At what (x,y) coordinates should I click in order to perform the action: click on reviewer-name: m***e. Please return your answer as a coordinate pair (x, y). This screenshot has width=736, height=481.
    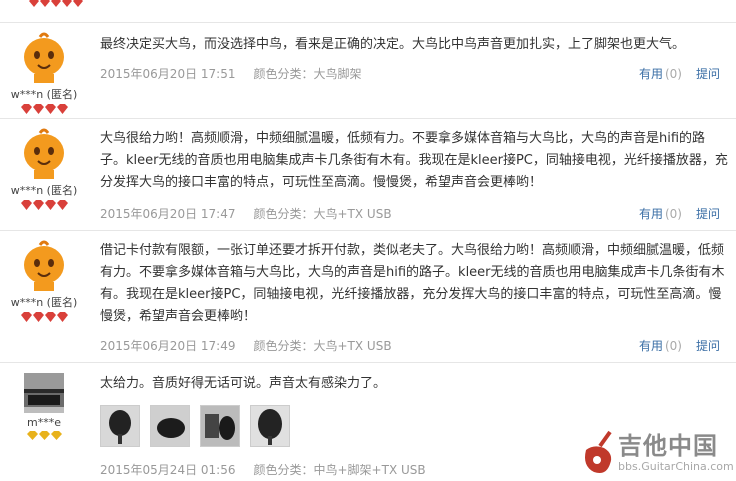
    Looking at the image, I should click on (44, 422).